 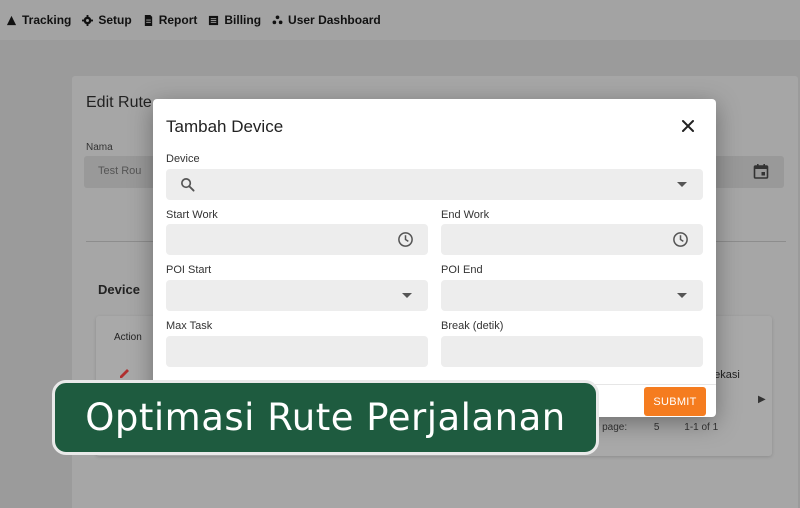 I want to click on table-pagination: r page: 5 1-1 of 1, so click(x=660, y=427).